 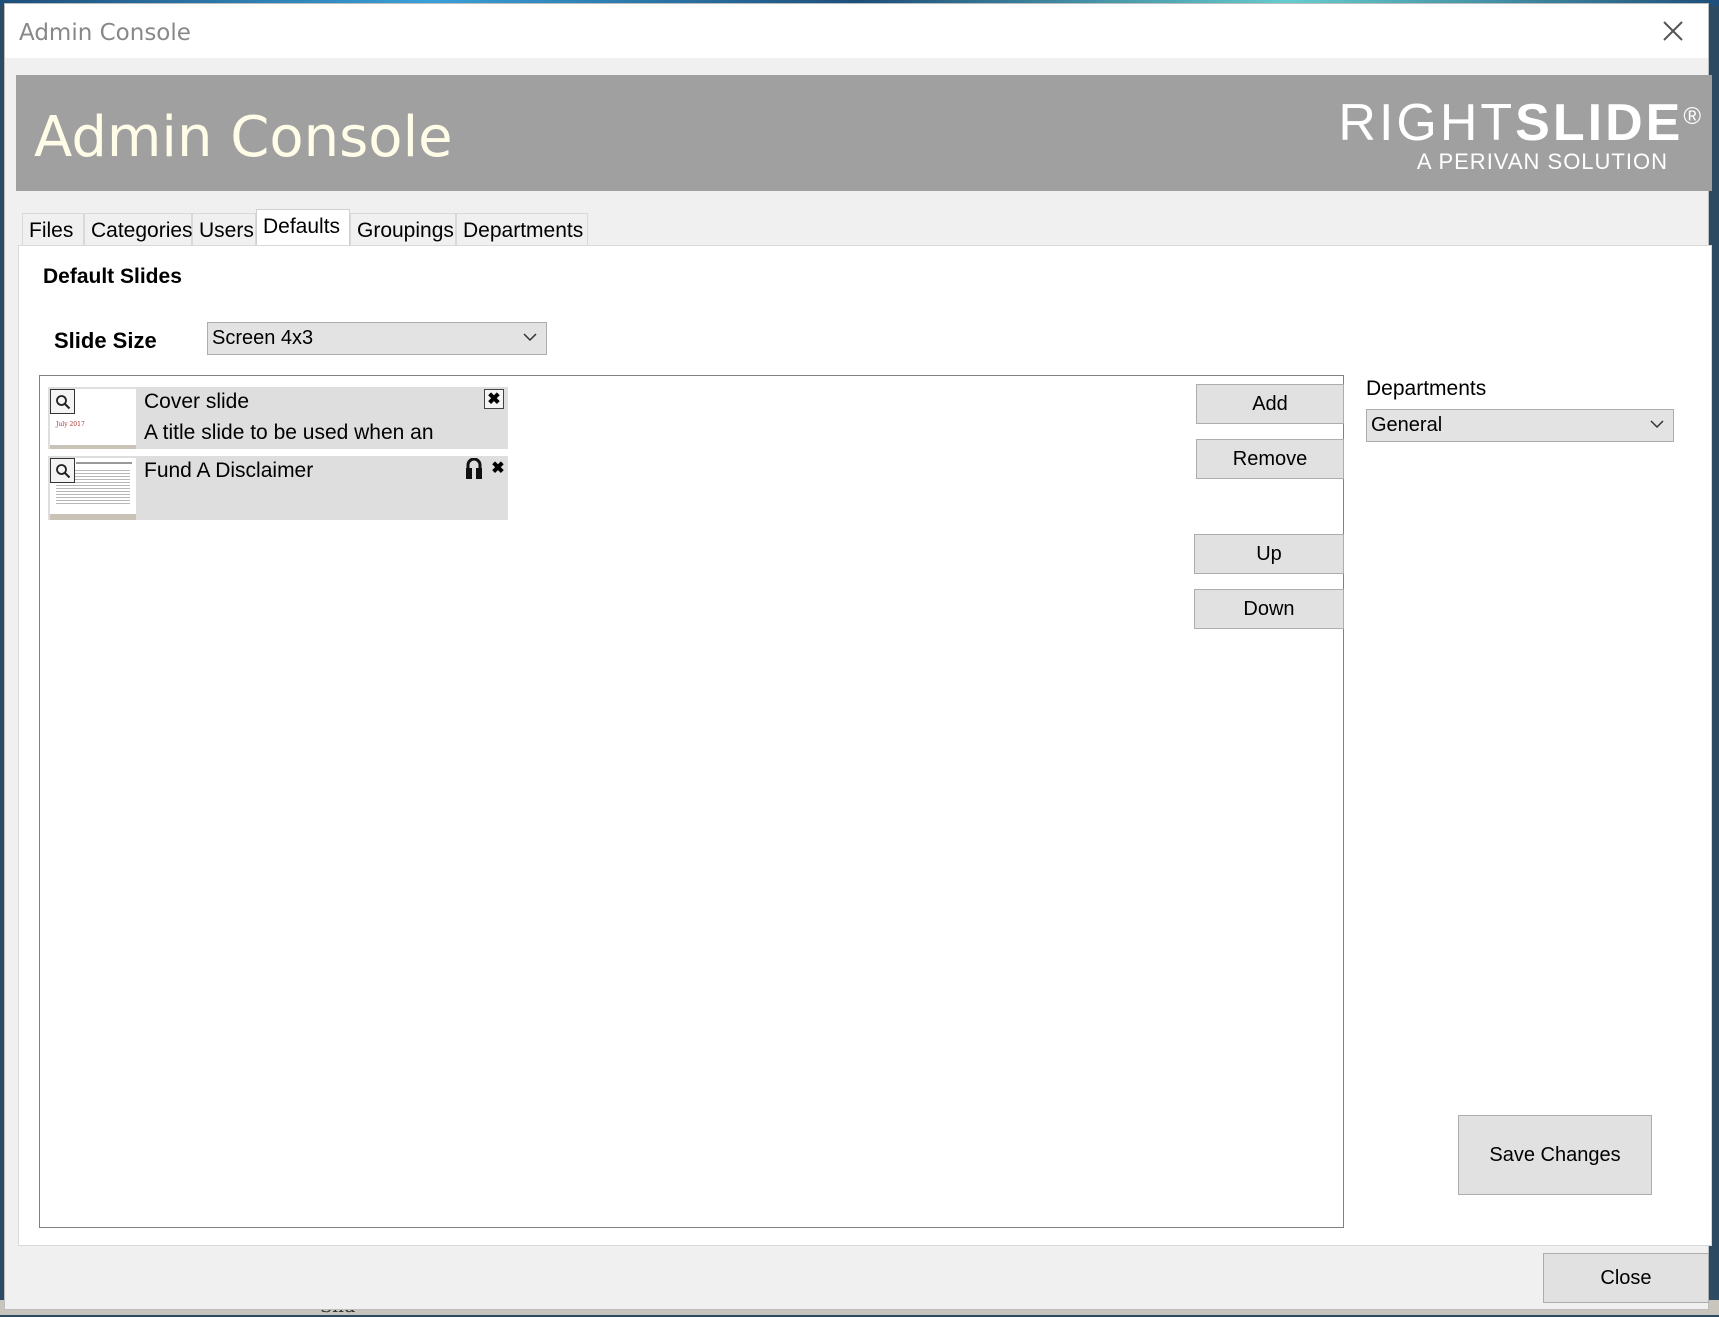 What do you see at coordinates (1426, 388) in the screenshot?
I see `departments-label: Departments` at bounding box center [1426, 388].